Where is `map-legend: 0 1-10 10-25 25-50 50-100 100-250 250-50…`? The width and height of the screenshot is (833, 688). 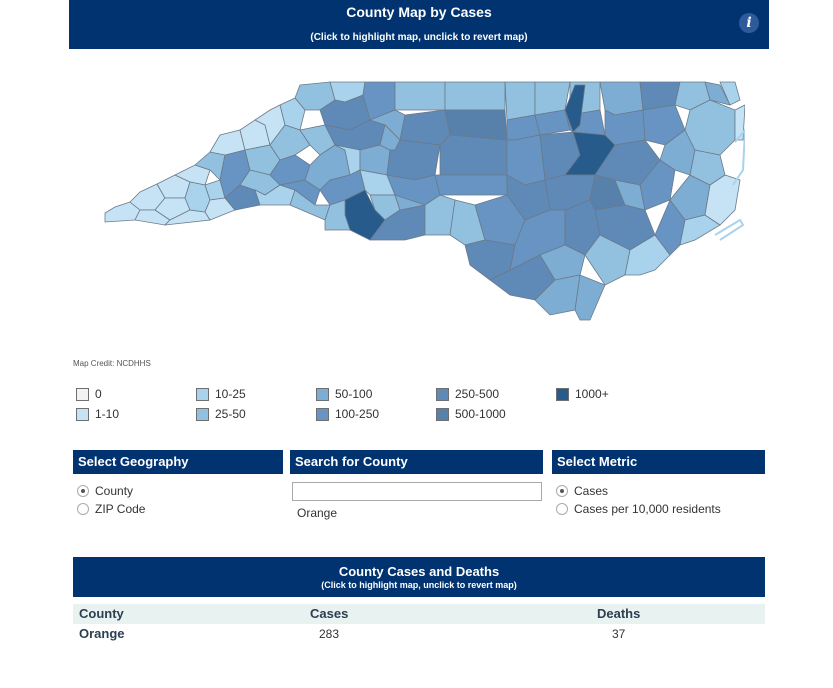 map-legend: 0 1-10 10-25 25-50 50-100 100-250 250-50… is located at coordinates (376, 408).